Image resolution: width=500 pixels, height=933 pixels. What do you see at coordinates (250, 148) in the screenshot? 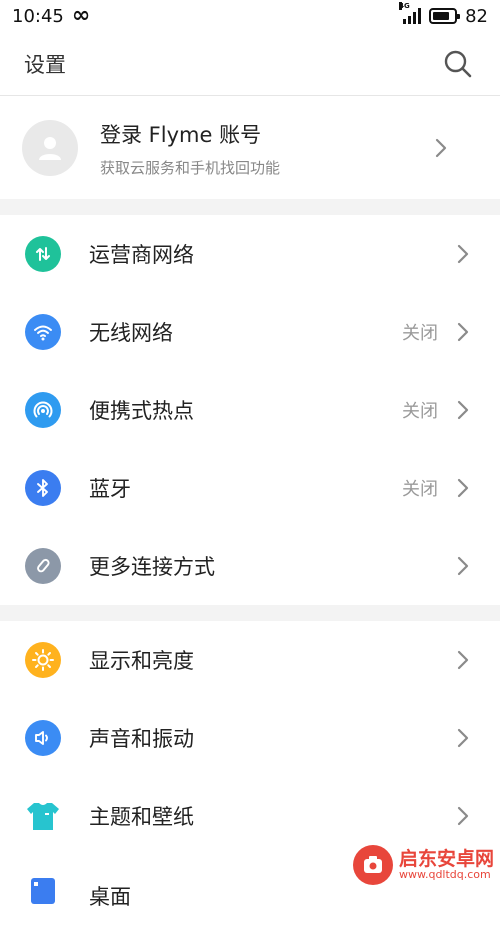
I see `account-login-row: 登录 Flyme 账号 获取云服务和手机找回功能` at bounding box center [250, 148].